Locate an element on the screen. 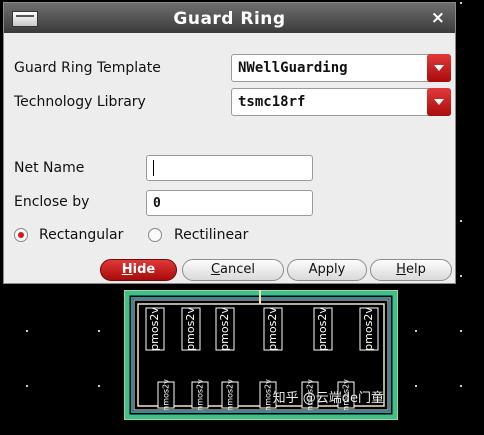 This screenshot has height=435, width=484. guard-ring-template-select: NWellGuarding is located at coordinates (341, 68).